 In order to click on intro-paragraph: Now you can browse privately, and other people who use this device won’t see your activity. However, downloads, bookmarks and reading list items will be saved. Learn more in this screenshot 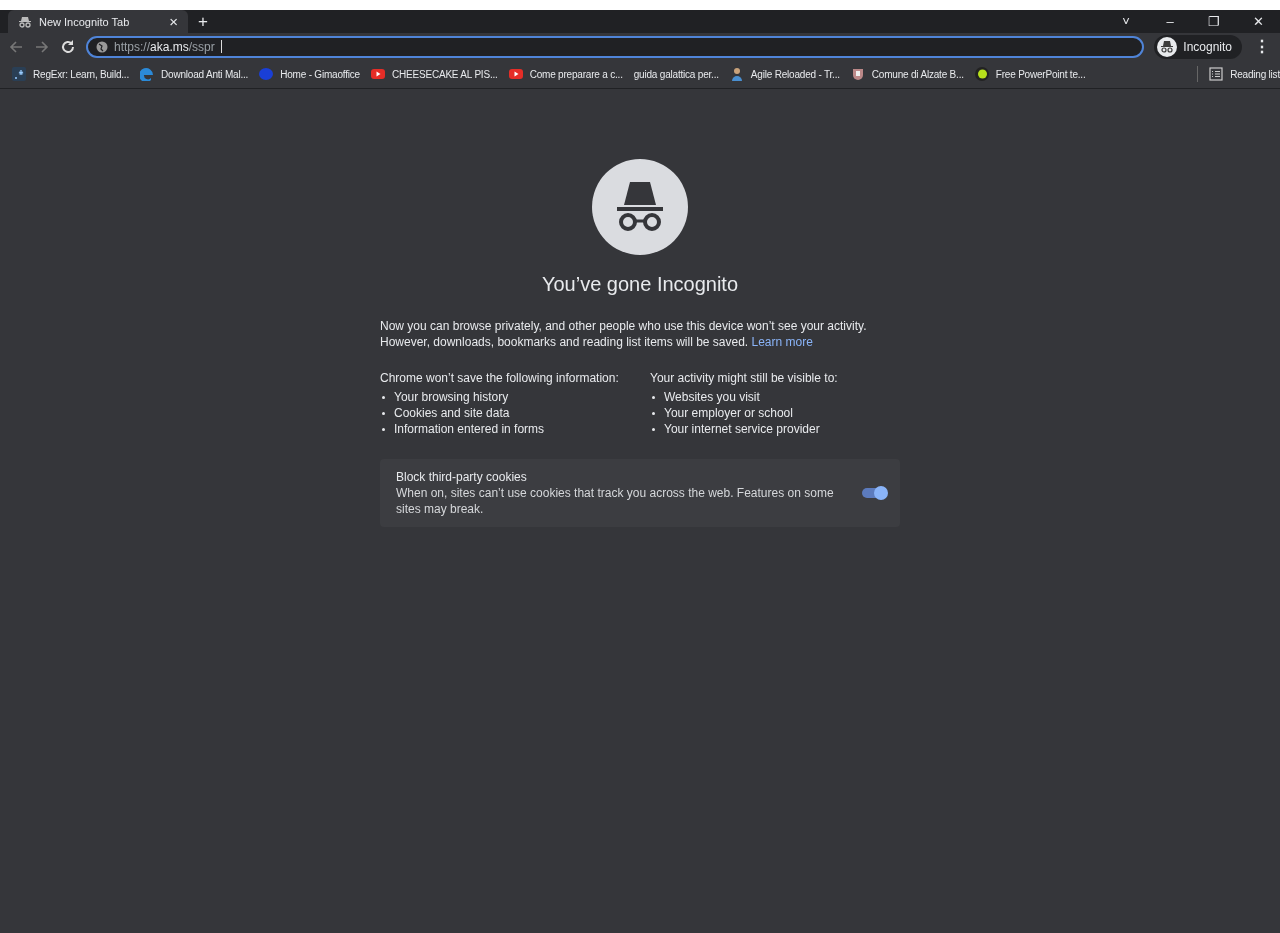, I will do `click(624, 334)`.